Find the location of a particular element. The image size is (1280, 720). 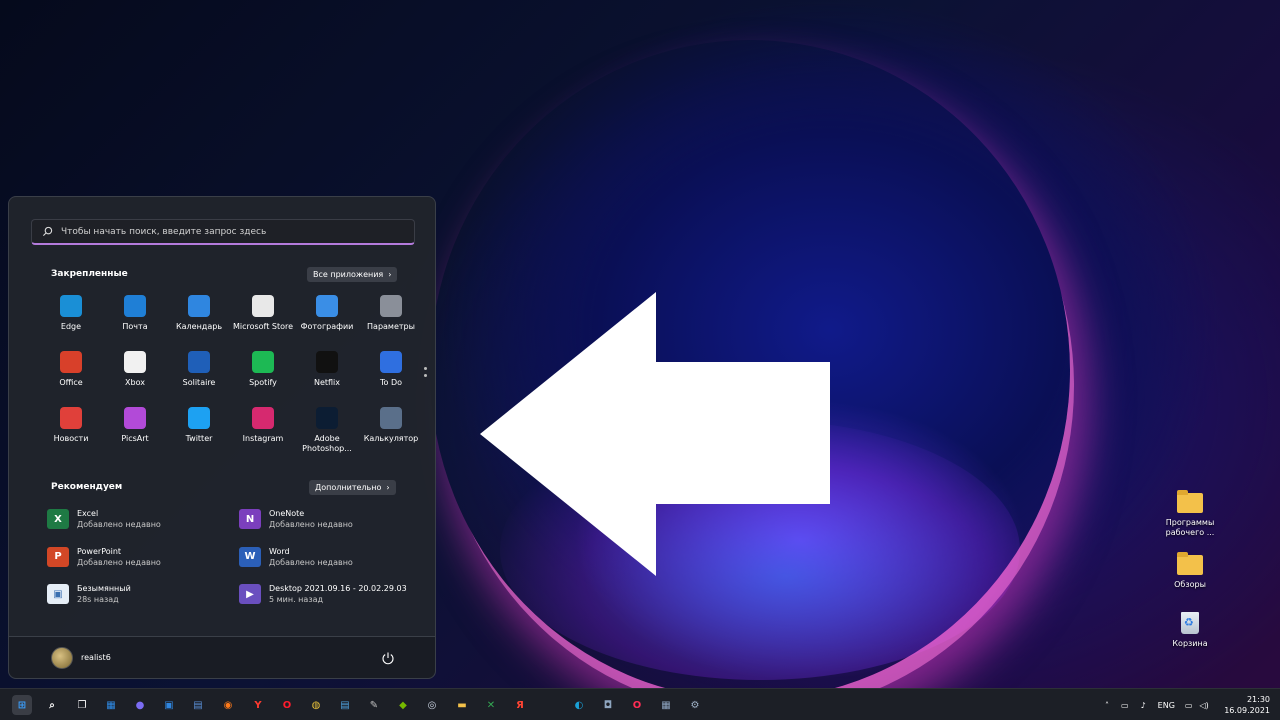

all-apps-button: Все приложения › is located at coordinates (352, 274).